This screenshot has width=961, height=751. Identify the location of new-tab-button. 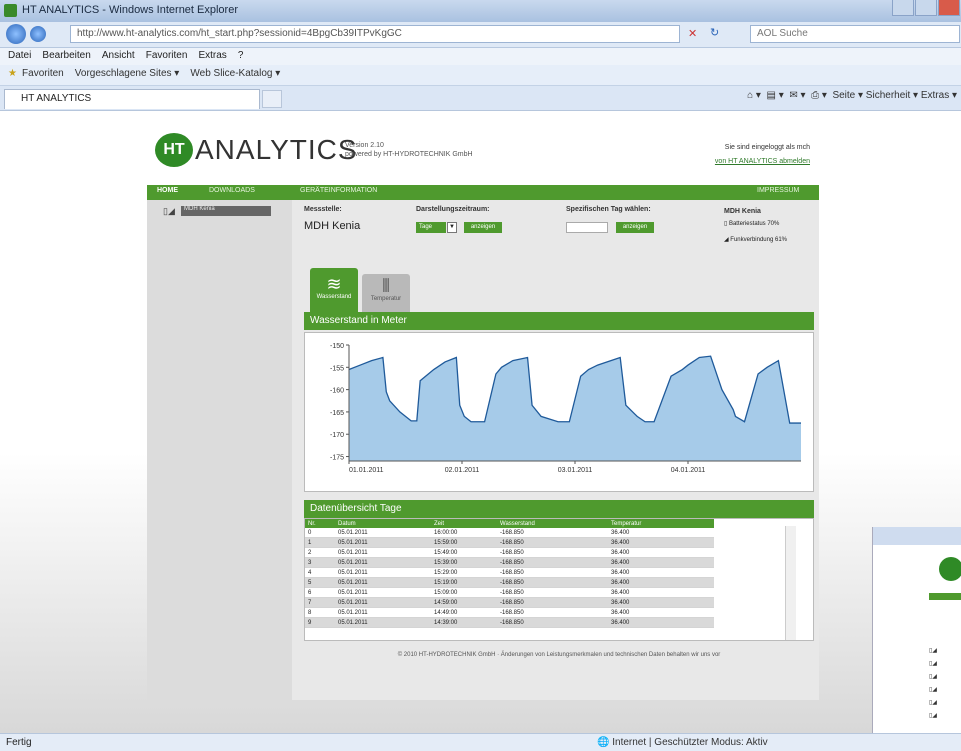
(272, 99).